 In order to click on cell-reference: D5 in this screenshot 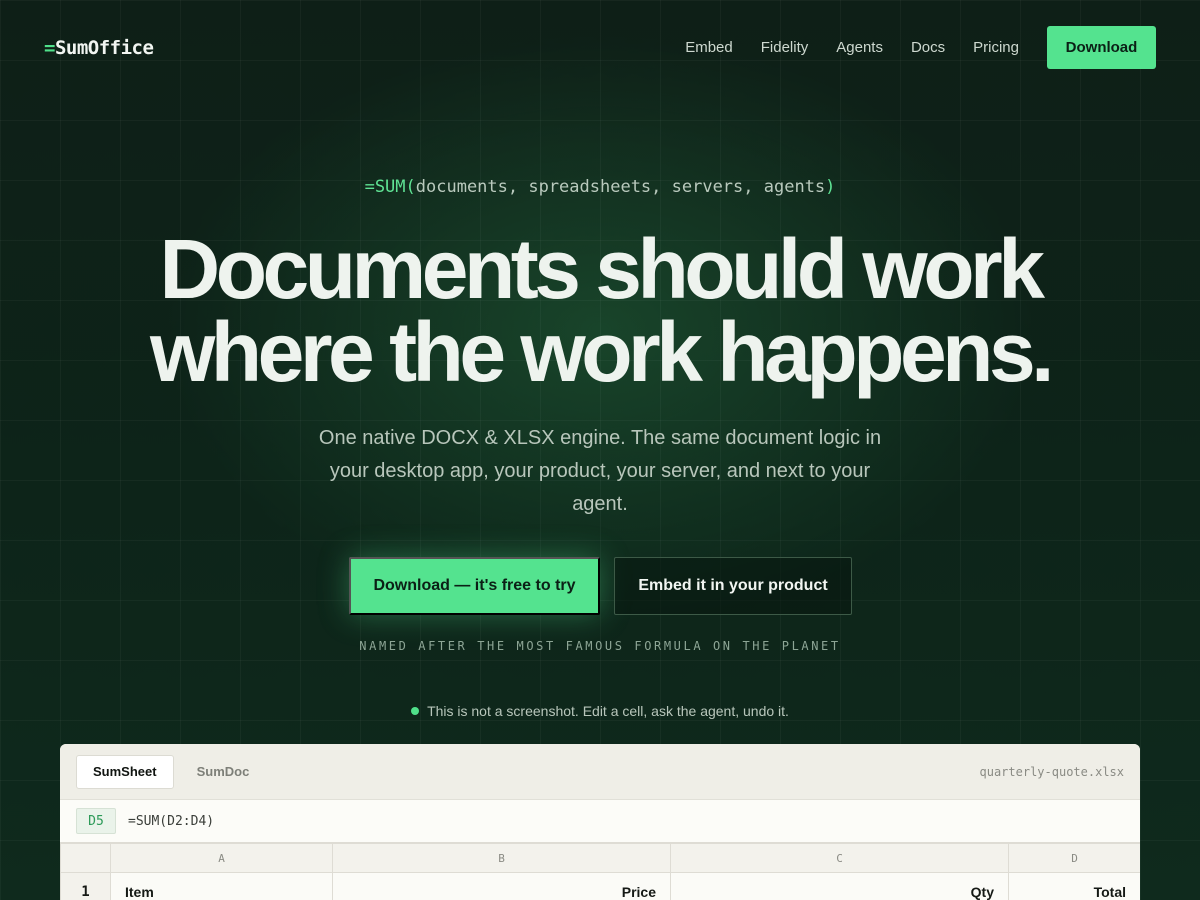, I will do `click(96, 821)`.